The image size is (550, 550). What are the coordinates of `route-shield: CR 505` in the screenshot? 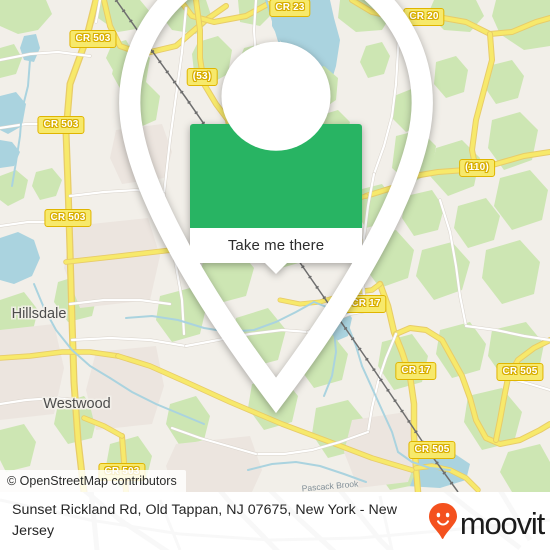 It's located at (432, 450).